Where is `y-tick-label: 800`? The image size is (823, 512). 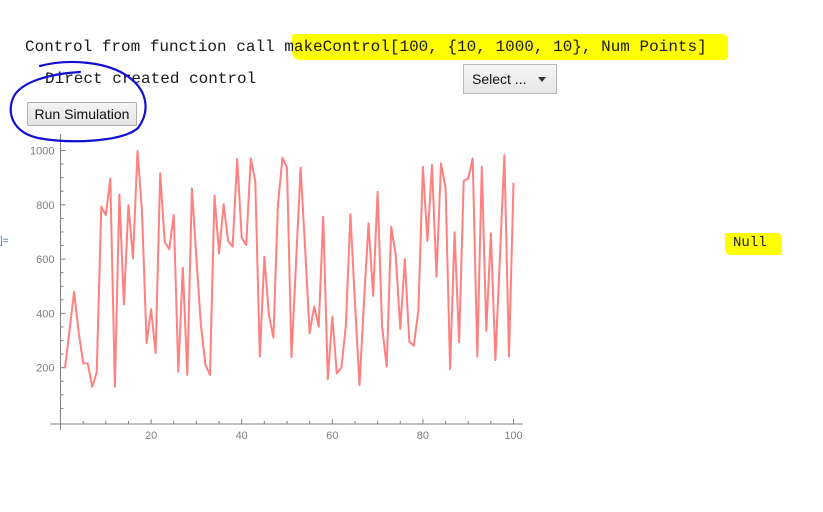
y-tick-label: 800 is located at coordinates (45, 206).